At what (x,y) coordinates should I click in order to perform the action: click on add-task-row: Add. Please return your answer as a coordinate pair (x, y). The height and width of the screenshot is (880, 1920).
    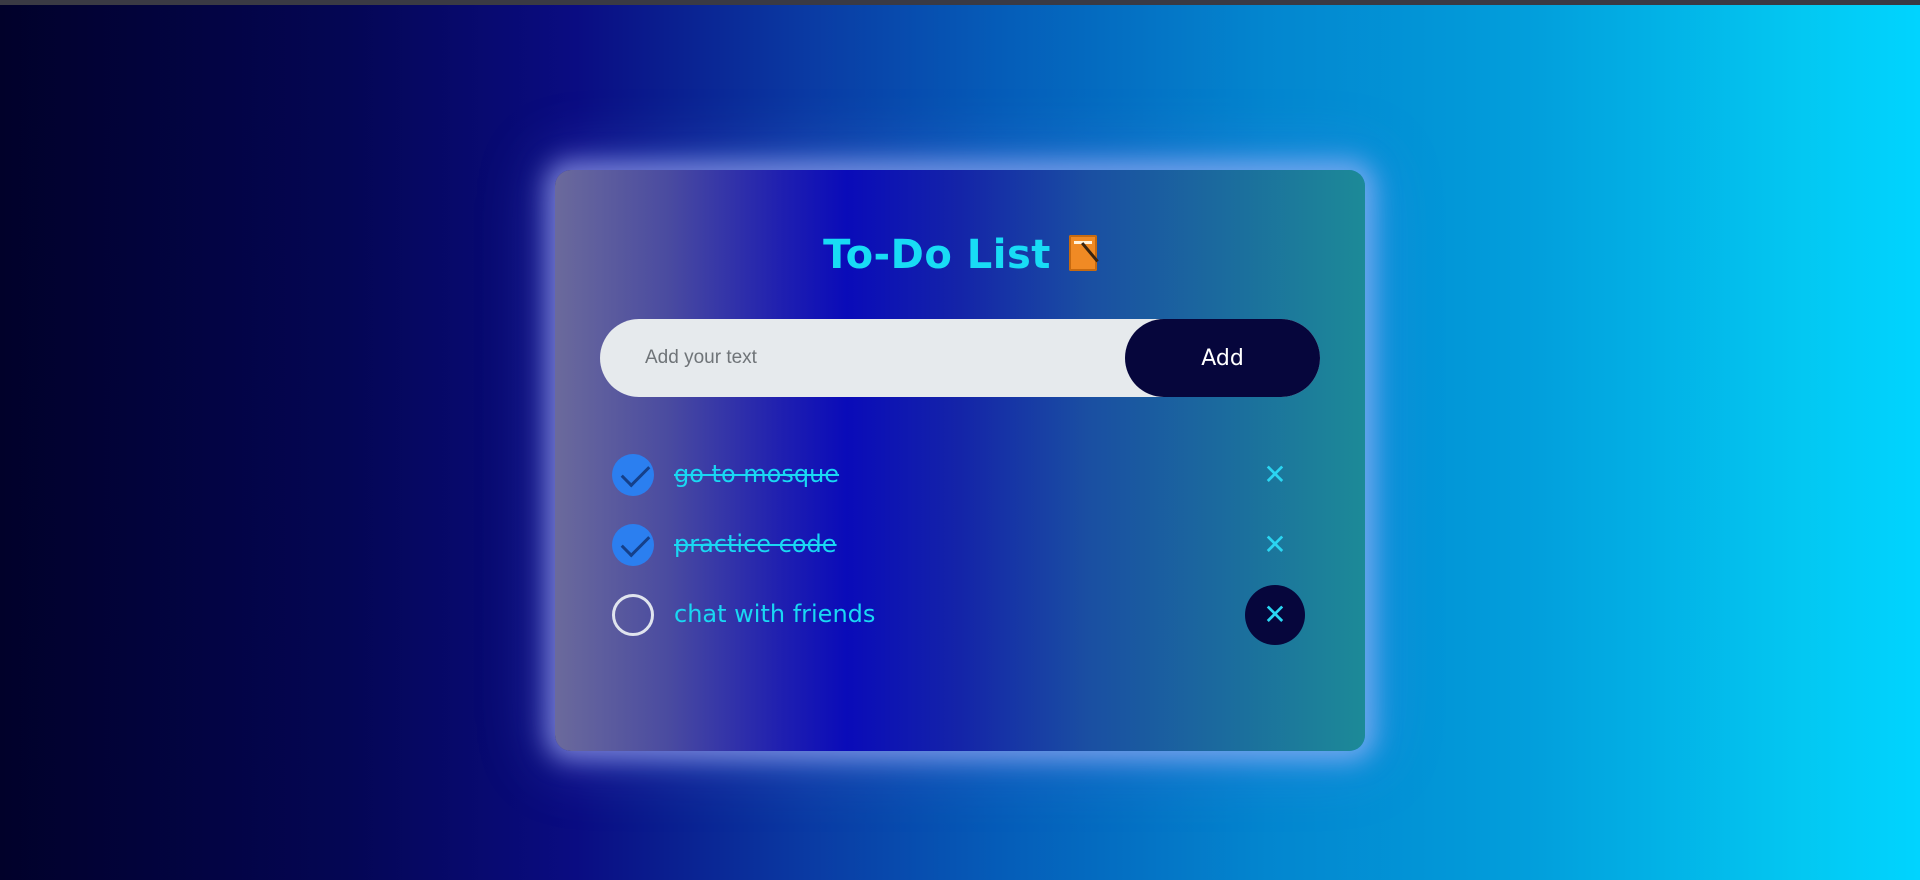
    Looking at the image, I should click on (960, 358).